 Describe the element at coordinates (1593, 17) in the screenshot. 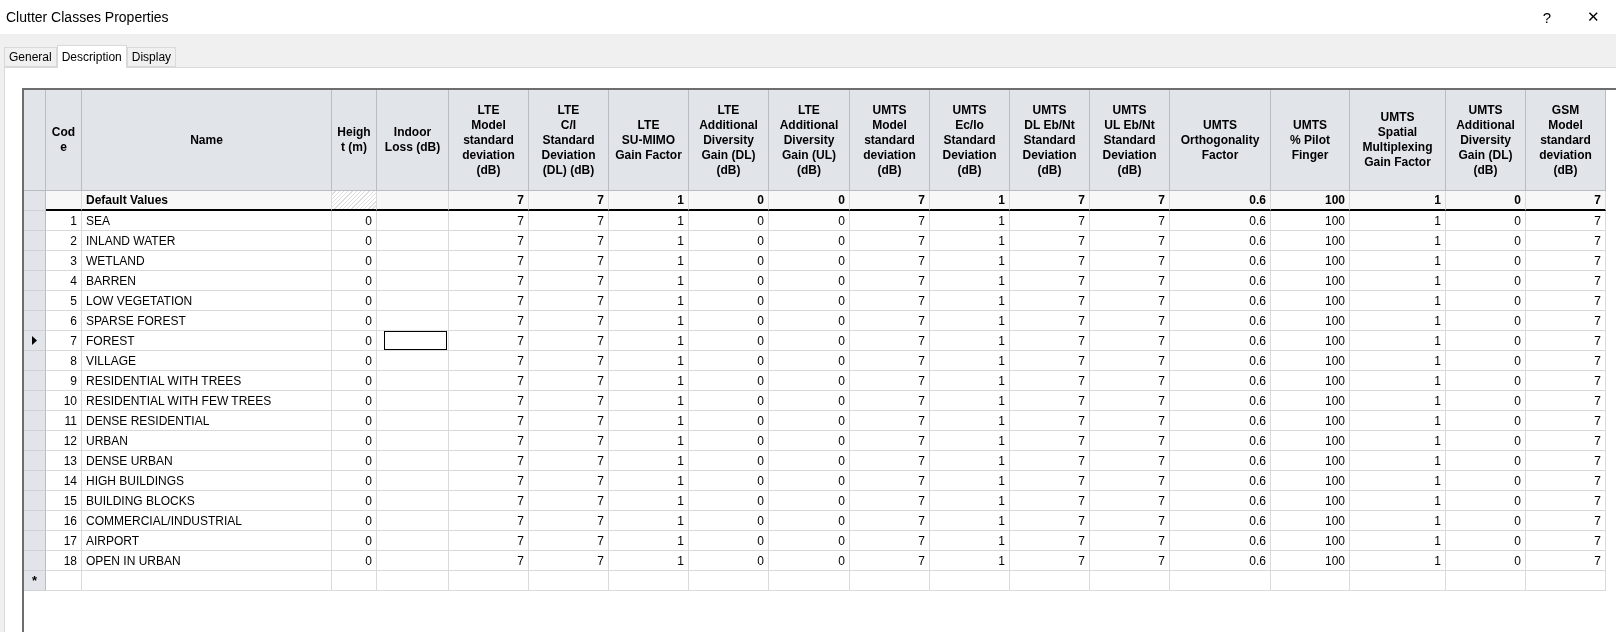

I see `close-button: ✕` at that location.